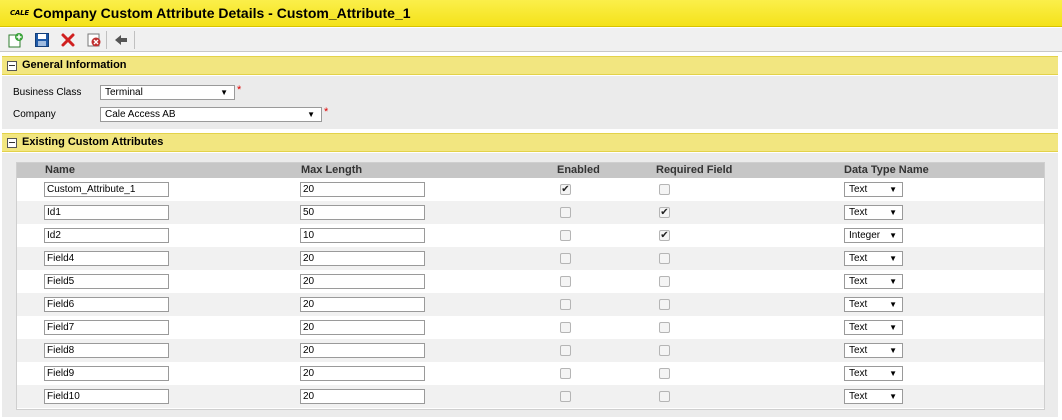  Describe the element at coordinates (530, 142) in the screenshot. I see `existing-attributes-header: Existing Custom Attributes` at that location.